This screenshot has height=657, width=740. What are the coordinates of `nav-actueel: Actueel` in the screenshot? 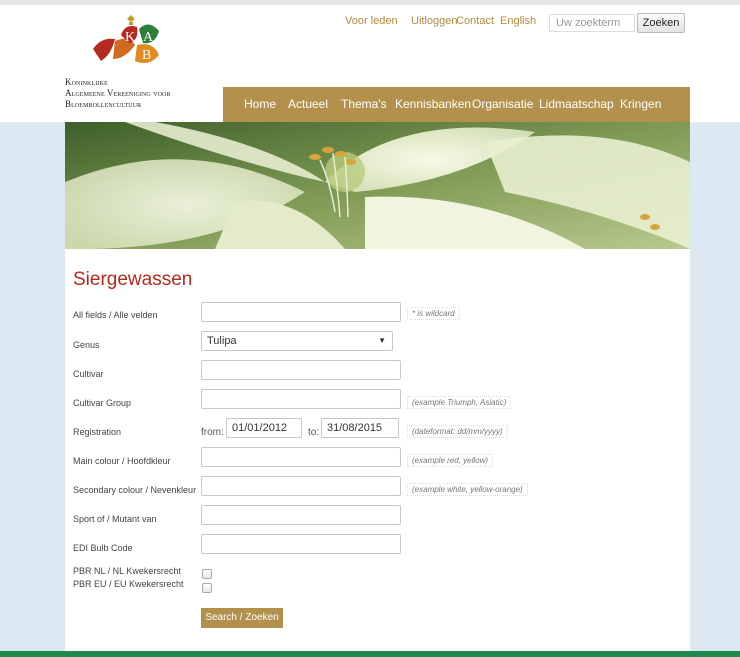 It's located at (308, 104).